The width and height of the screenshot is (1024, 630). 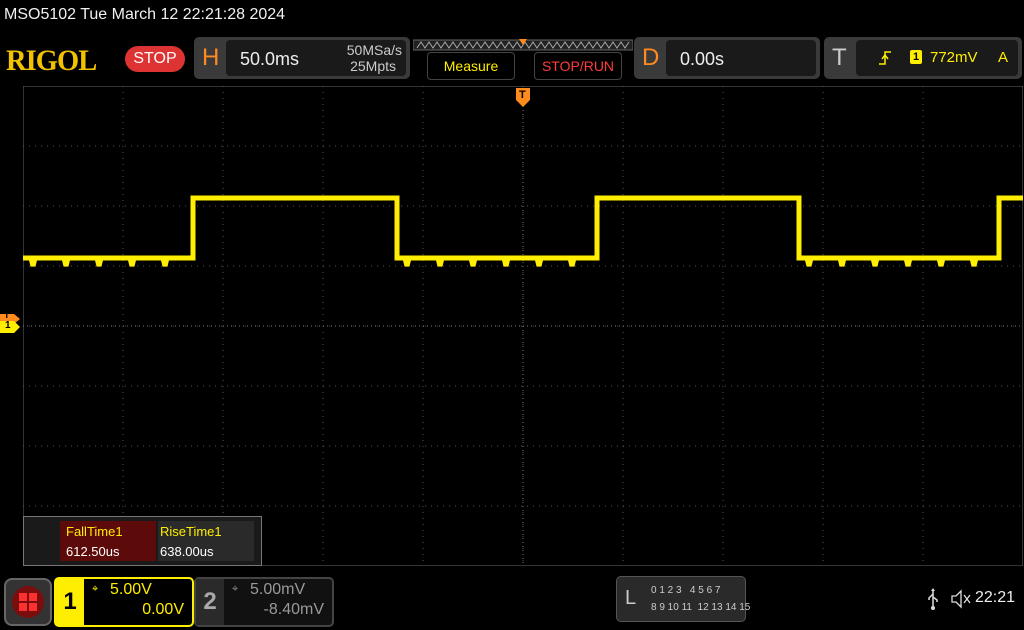 What do you see at coordinates (916, 57) in the screenshot?
I see `trigger-source-badge: 1` at bounding box center [916, 57].